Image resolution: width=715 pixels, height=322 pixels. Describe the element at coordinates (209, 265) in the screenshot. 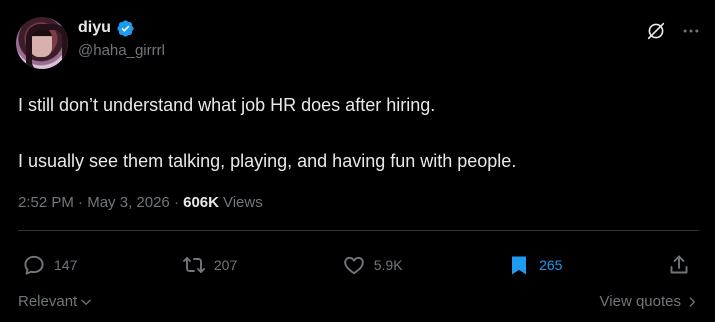

I see `repost-button: 207` at that location.